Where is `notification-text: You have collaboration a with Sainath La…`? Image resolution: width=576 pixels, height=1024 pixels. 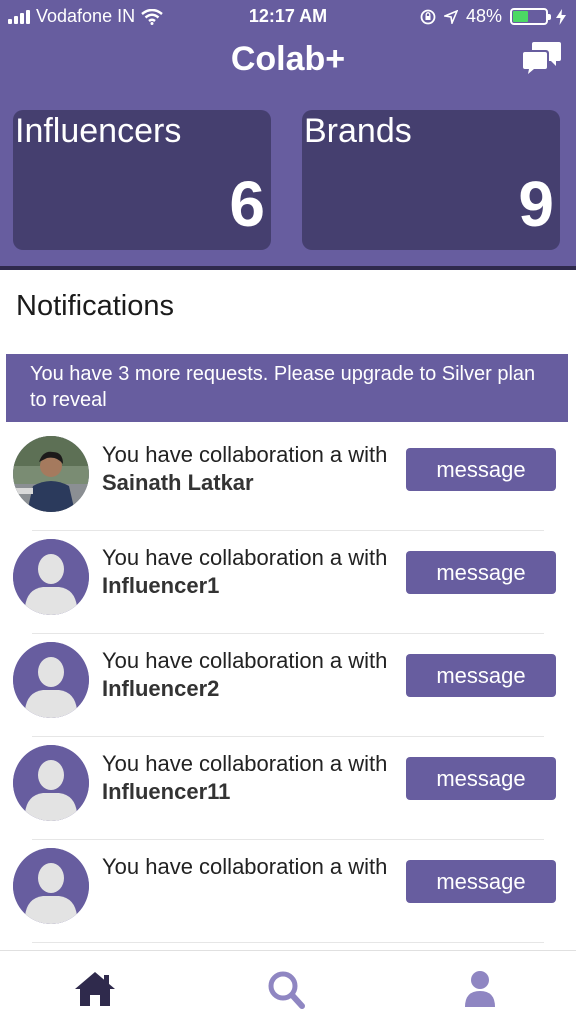
notification-text: You have collaboration a with Sainath La… is located at coordinates (250, 469).